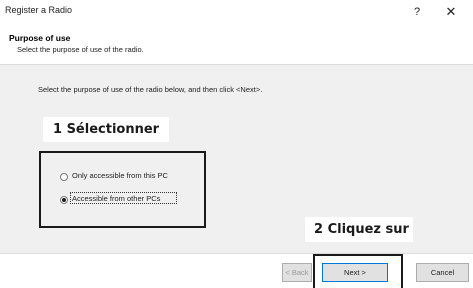 The image size is (473, 288). What do you see at coordinates (355, 272) in the screenshot?
I see `next-button: Next >` at bounding box center [355, 272].